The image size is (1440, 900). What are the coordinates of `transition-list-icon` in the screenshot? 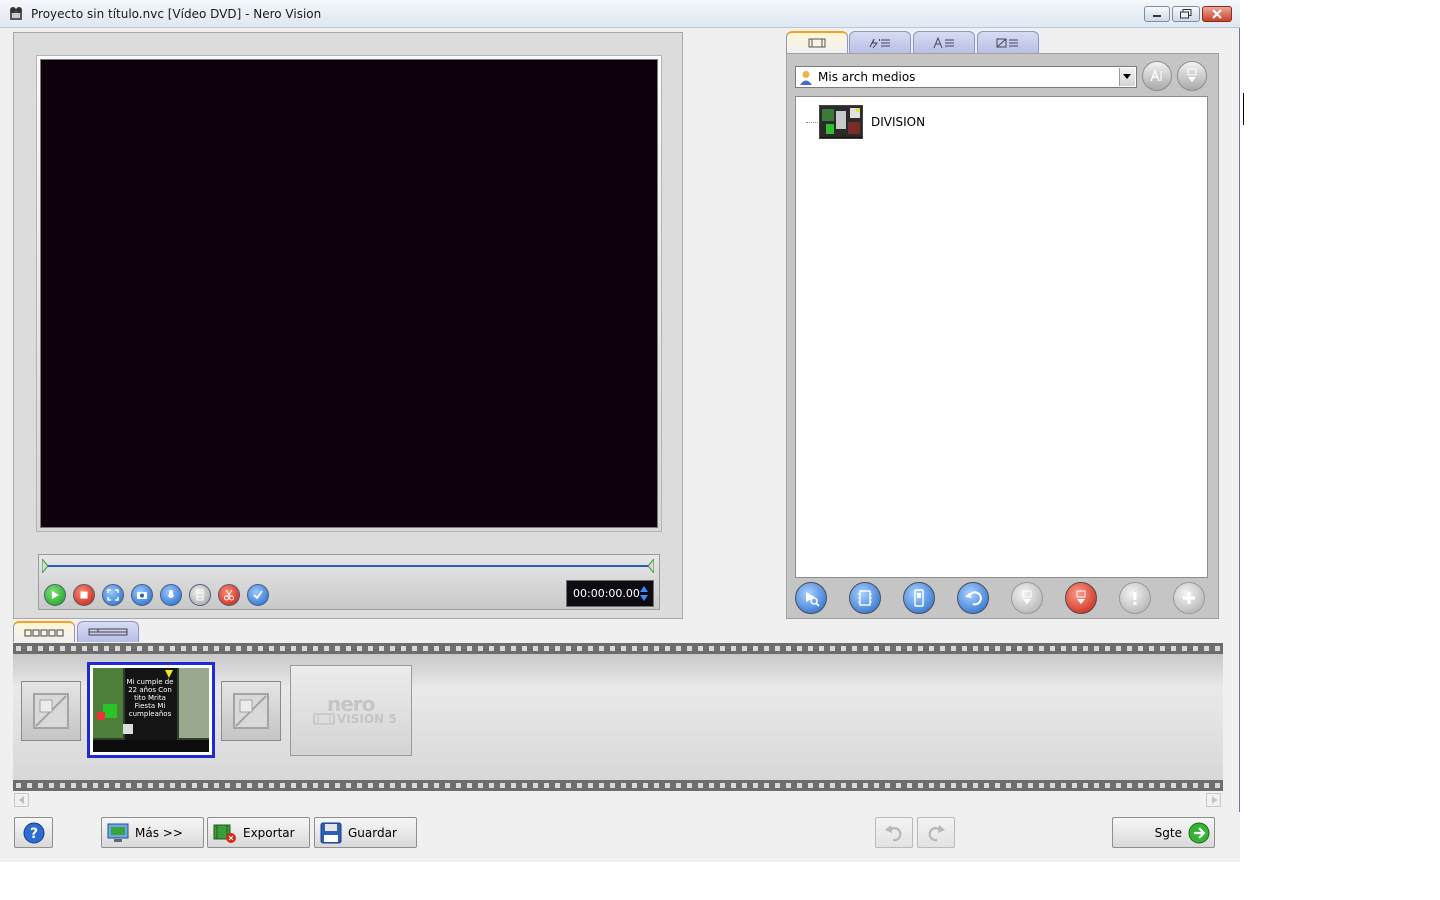 It's located at (1007, 42).